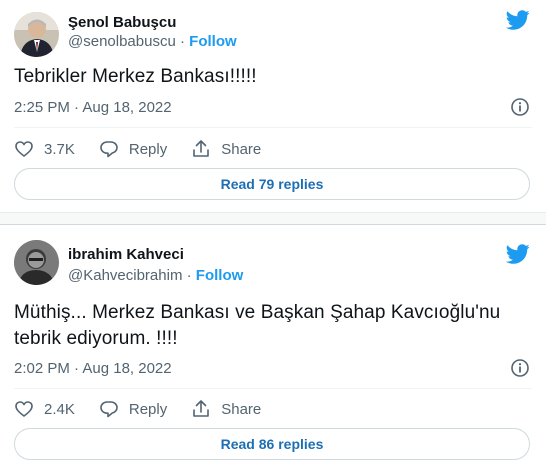 The image size is (546, 471). What do you see at coordinates (93, 107) in the screenshot?
I see `tweet-timestamp: 2:25 PM · Aug 18, 2022` at bounding box center [93, 107].